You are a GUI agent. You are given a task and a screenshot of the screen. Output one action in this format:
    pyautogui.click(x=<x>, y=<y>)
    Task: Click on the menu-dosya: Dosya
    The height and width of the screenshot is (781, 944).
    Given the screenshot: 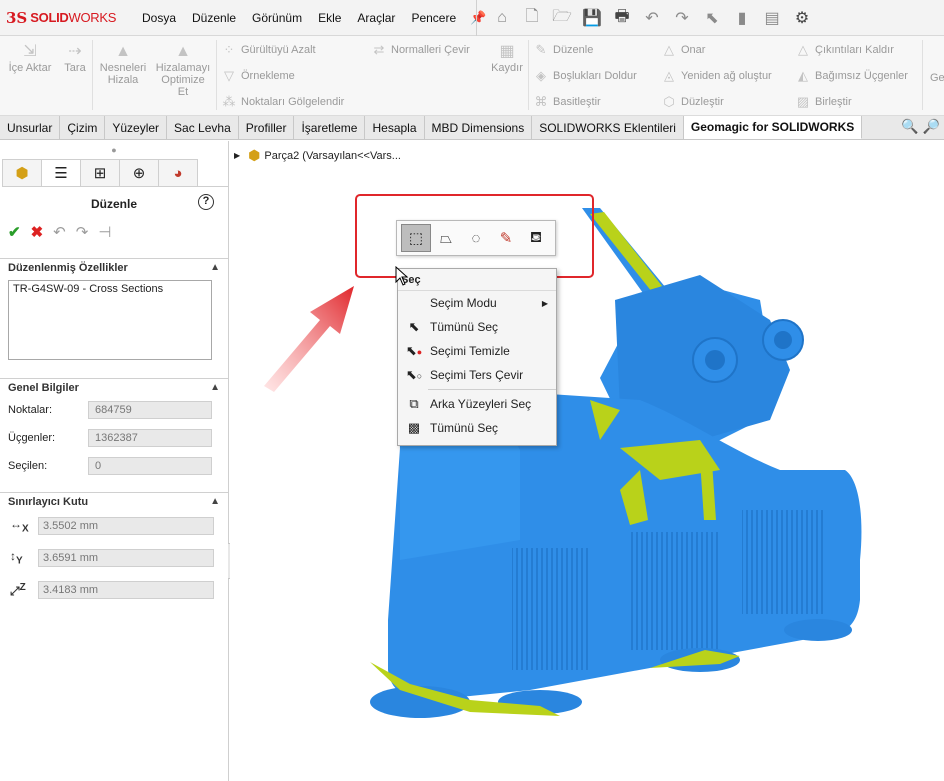 What is the action you would take?
    pyautogui.click(x=159, y=18)
    